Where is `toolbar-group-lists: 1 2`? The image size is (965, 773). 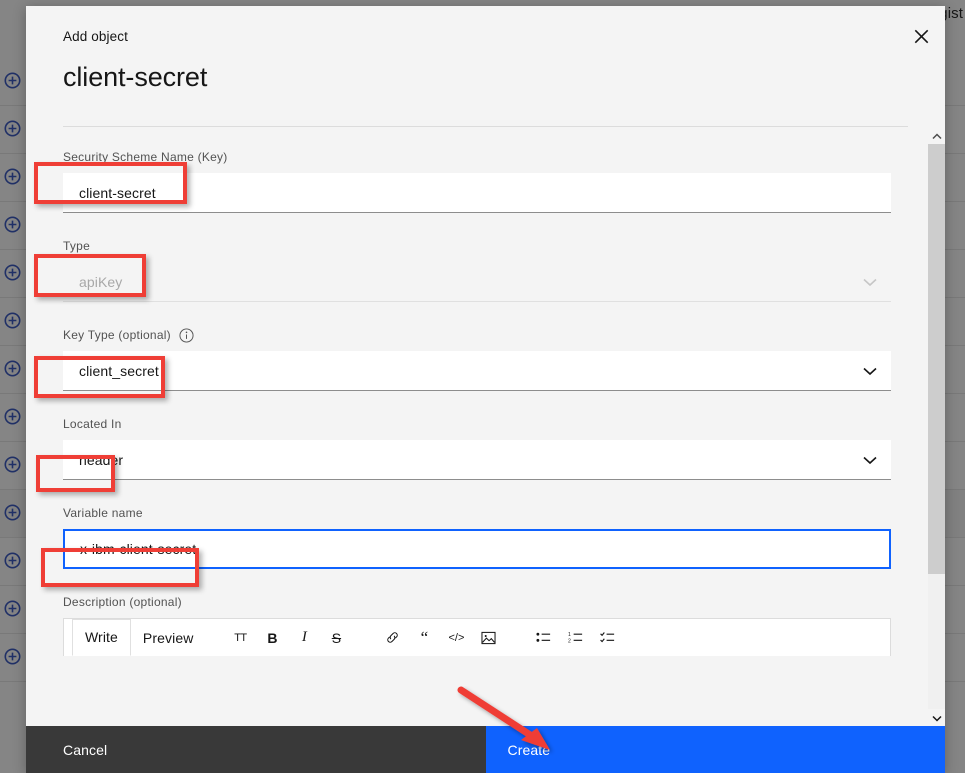 toolbar-group-lists: 1 2 is located at coordinates (576, 638).